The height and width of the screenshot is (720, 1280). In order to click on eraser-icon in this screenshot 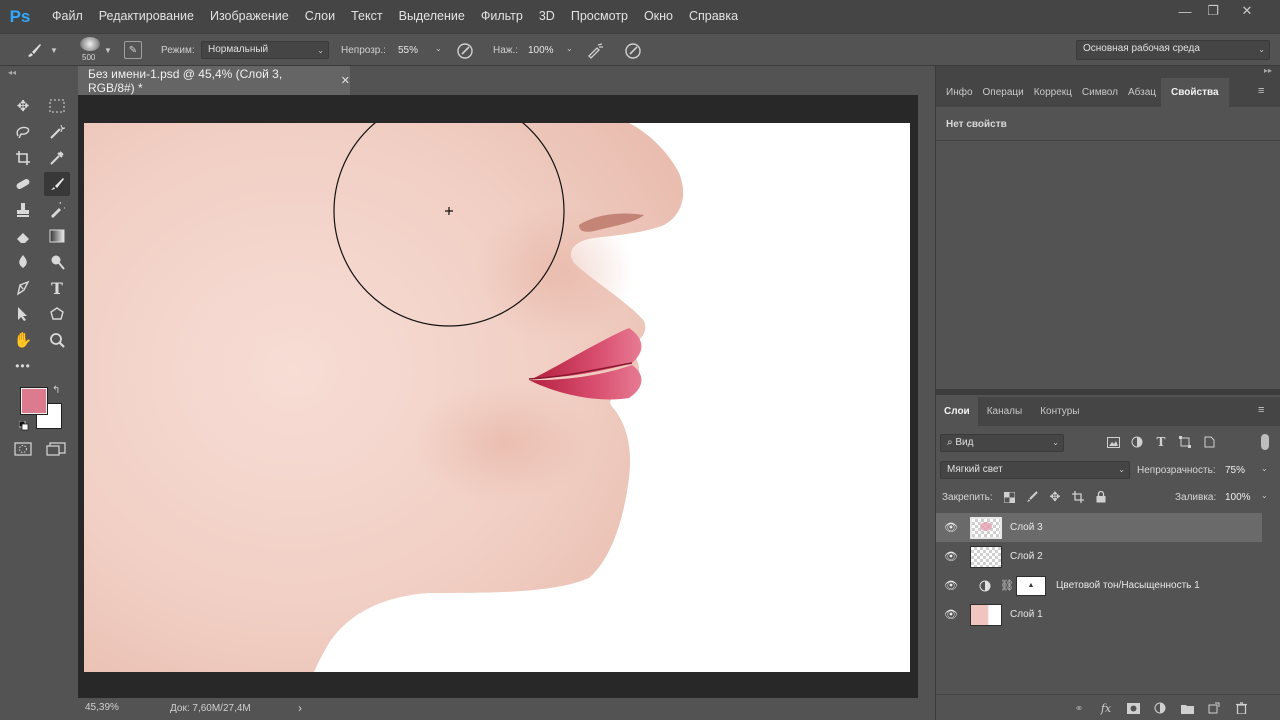, I will do `click(23, 236)`.